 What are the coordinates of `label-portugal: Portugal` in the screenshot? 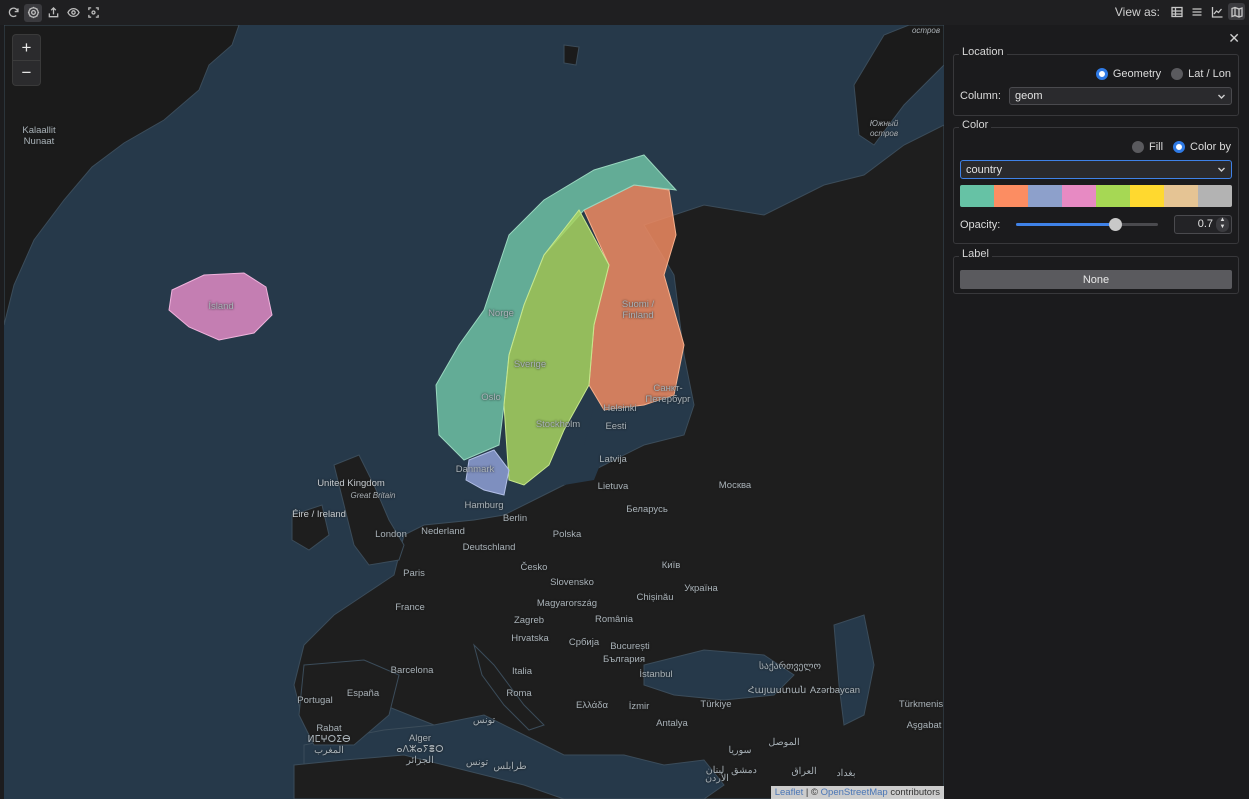 It's located at (315, 700).